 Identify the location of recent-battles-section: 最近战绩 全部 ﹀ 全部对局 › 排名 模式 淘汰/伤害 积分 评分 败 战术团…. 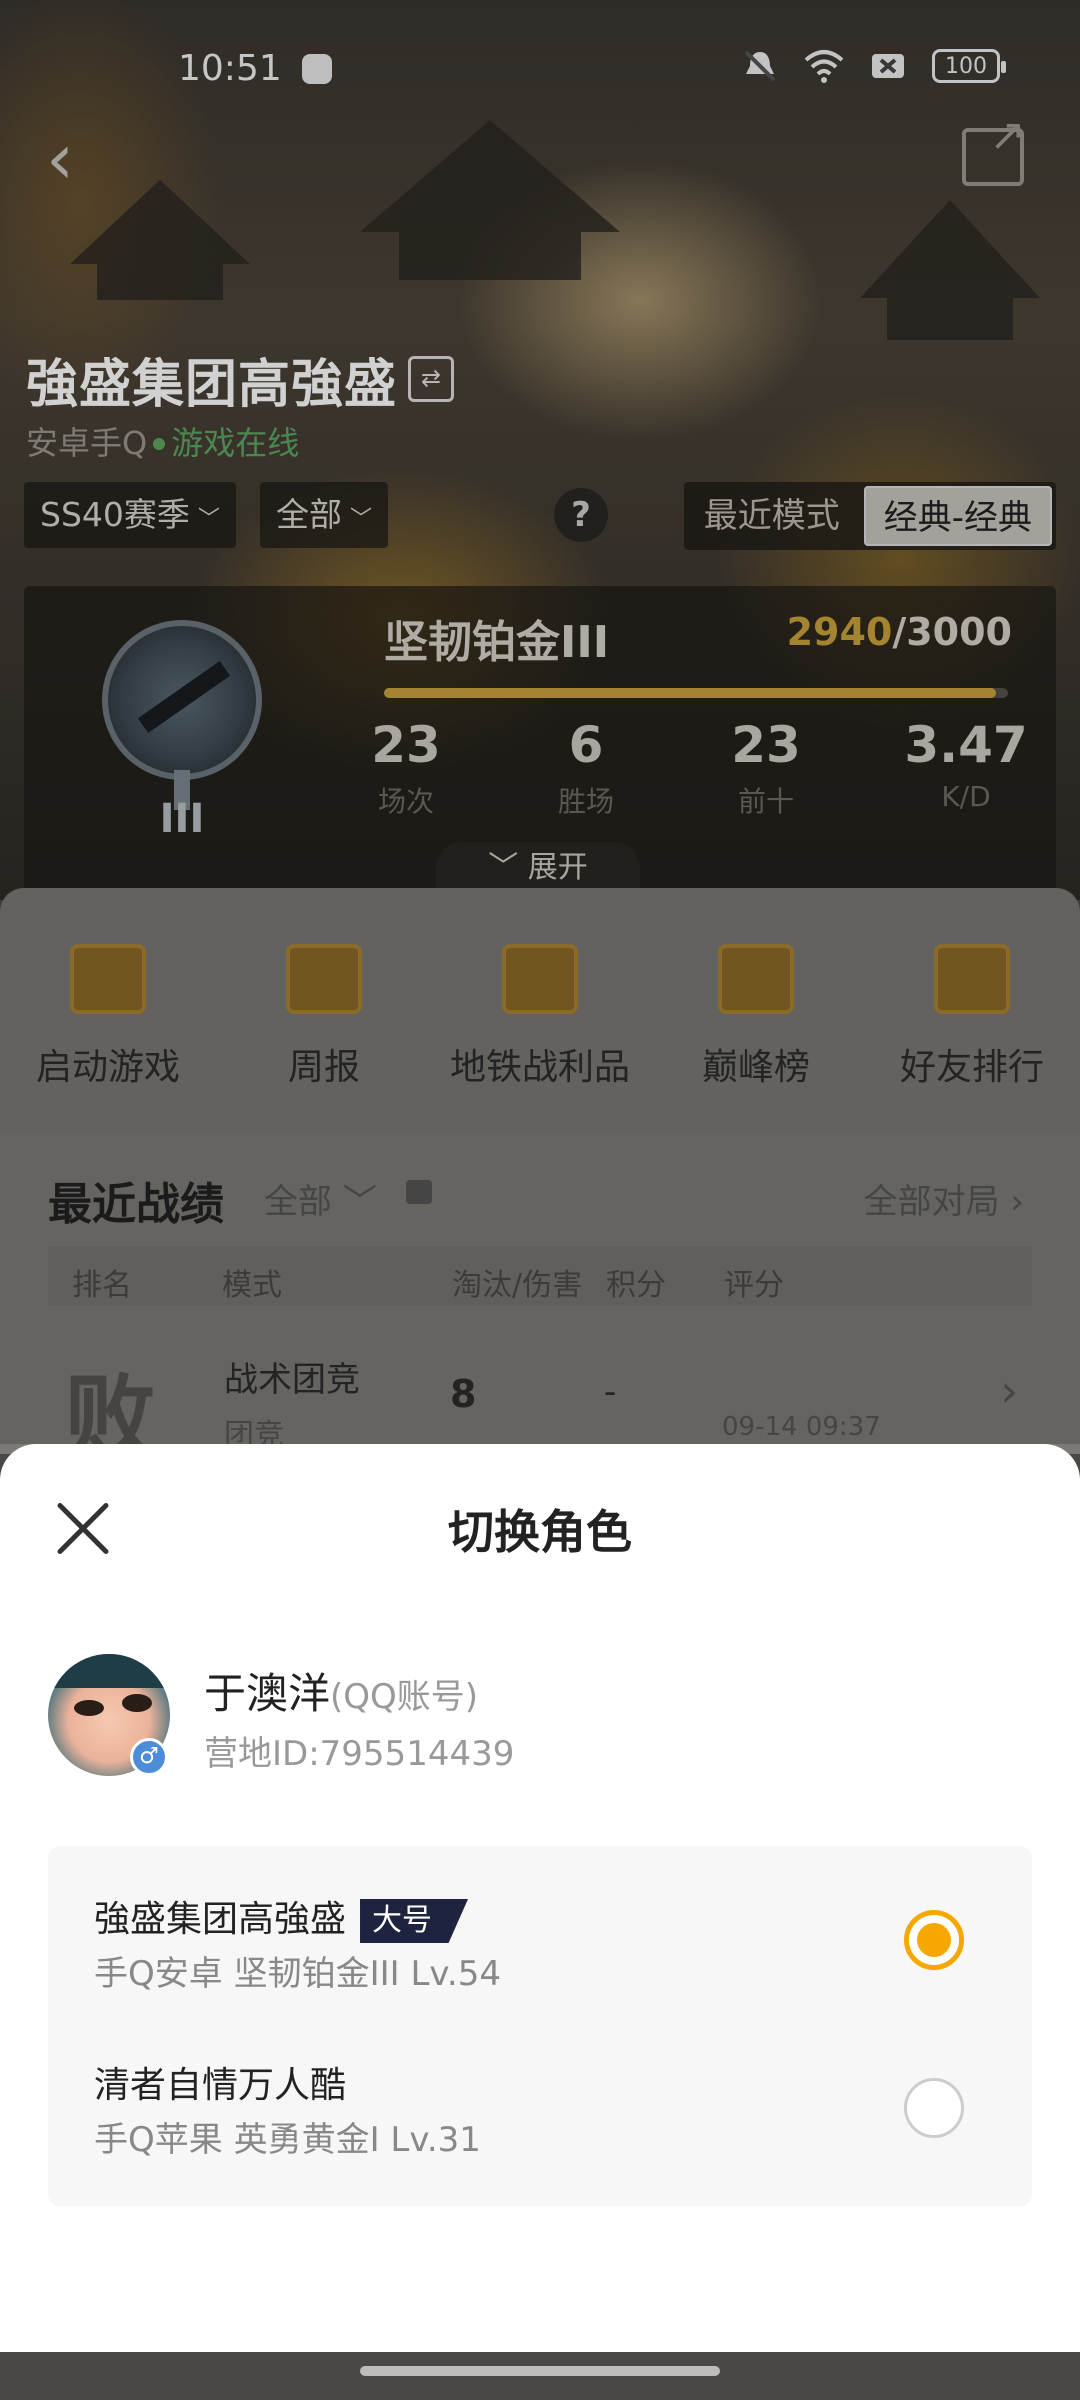
(540, 1303).